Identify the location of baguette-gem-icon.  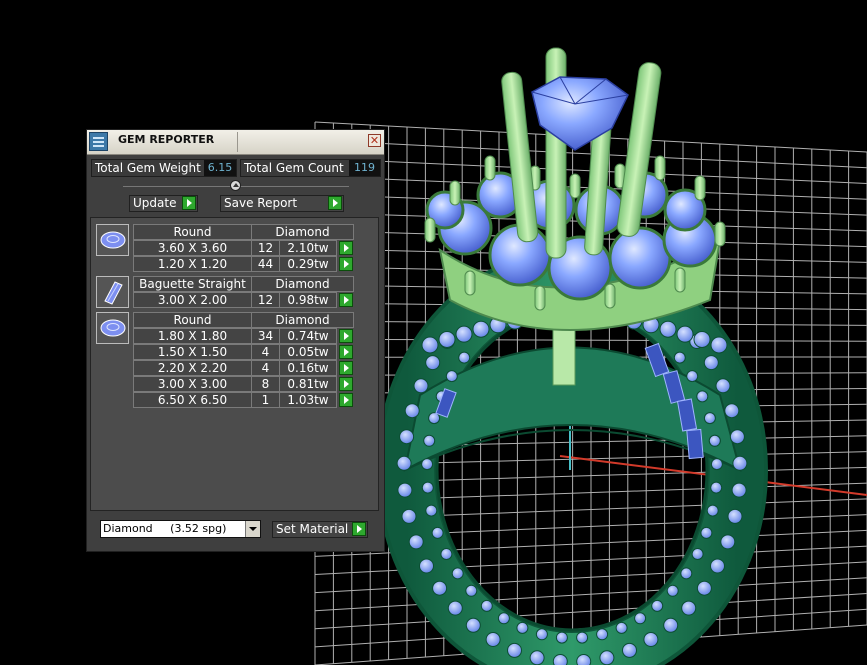
(112, 292).